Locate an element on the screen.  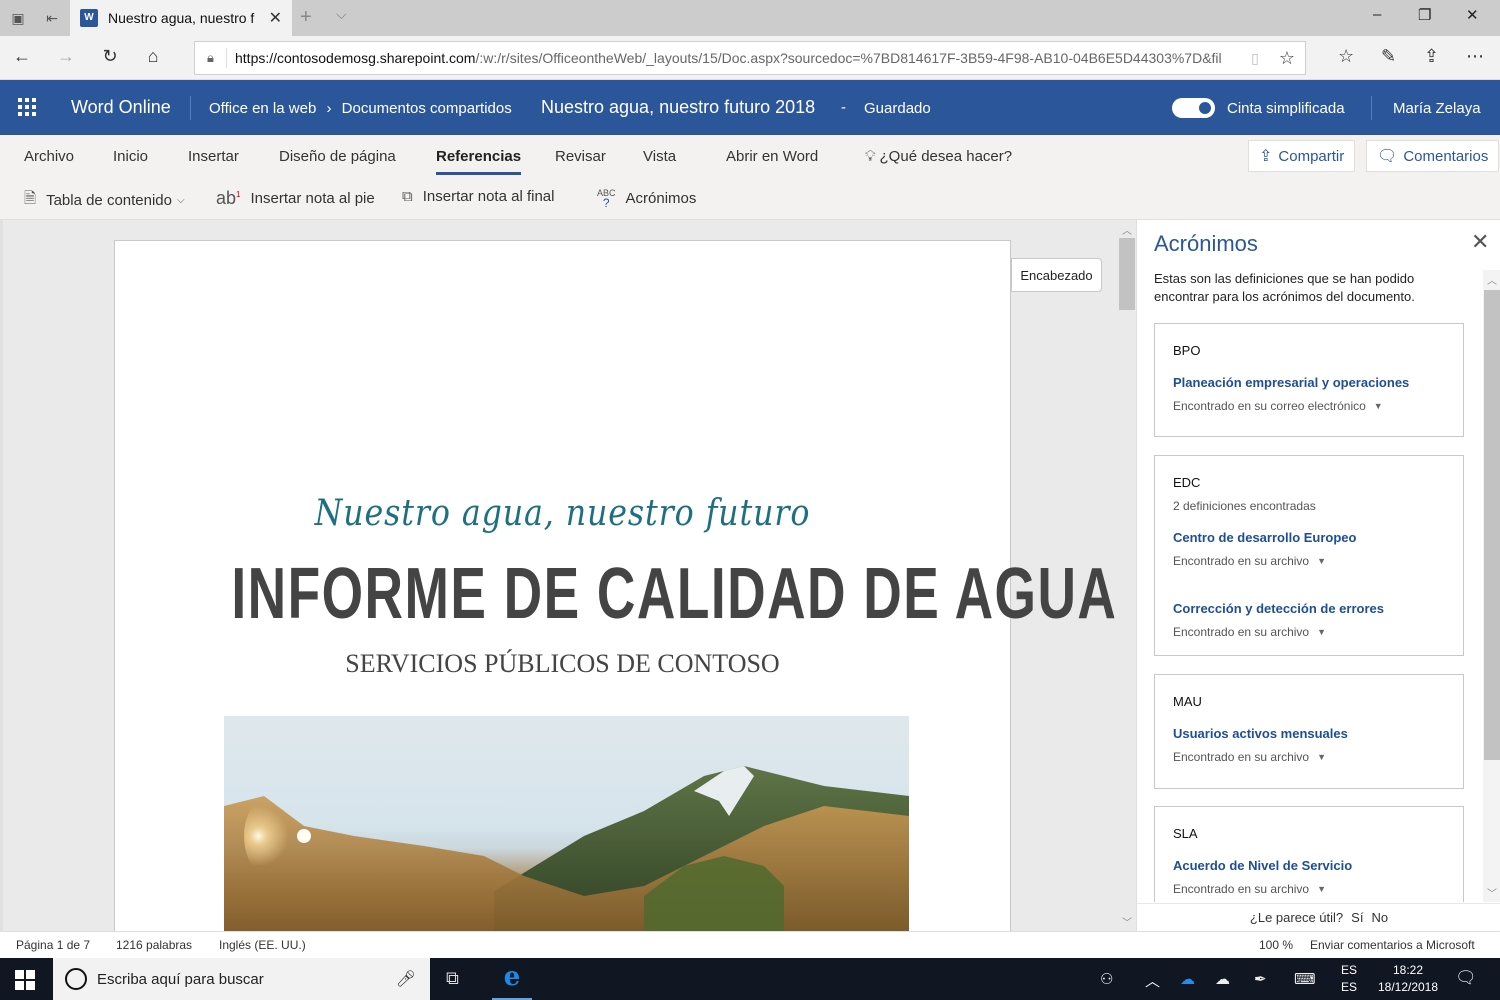
edge-browser-icon: e is located at coordinates (512, 981).